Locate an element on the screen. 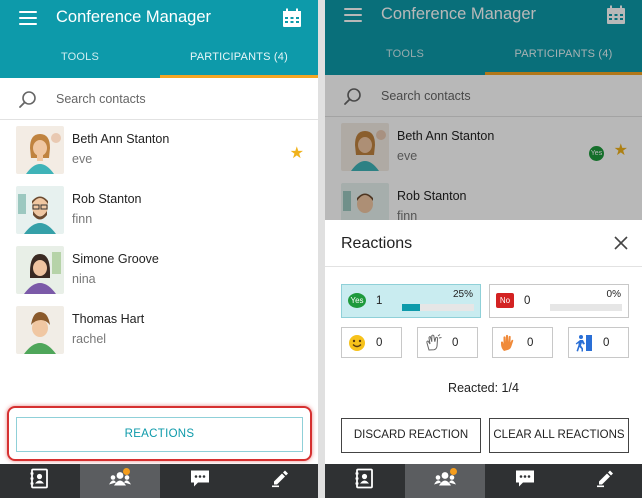  divider is located at coordinates (483, 266).